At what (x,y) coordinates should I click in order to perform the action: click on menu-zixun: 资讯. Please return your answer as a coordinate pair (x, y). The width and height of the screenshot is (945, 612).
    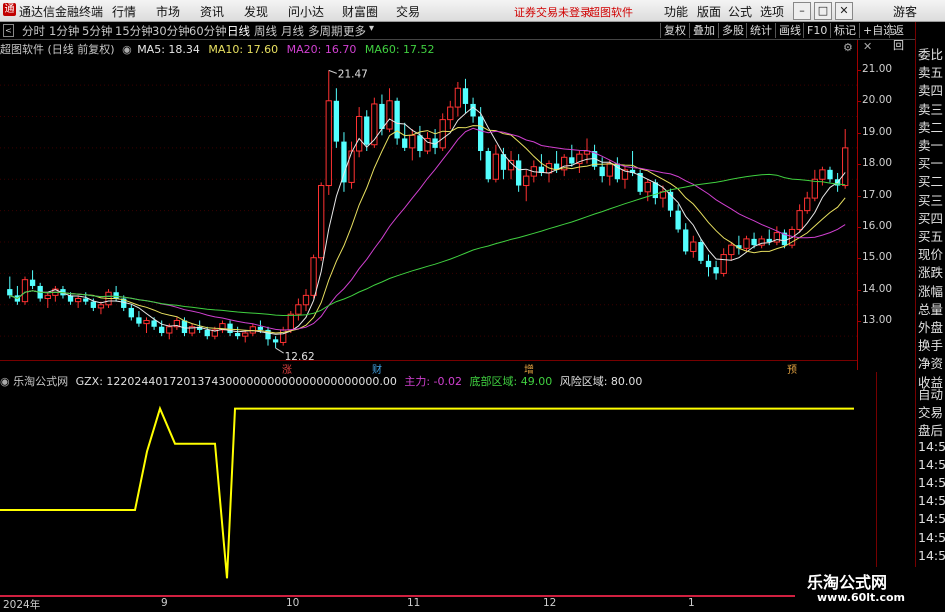
    Looking at the image, I should click on (212, 11).